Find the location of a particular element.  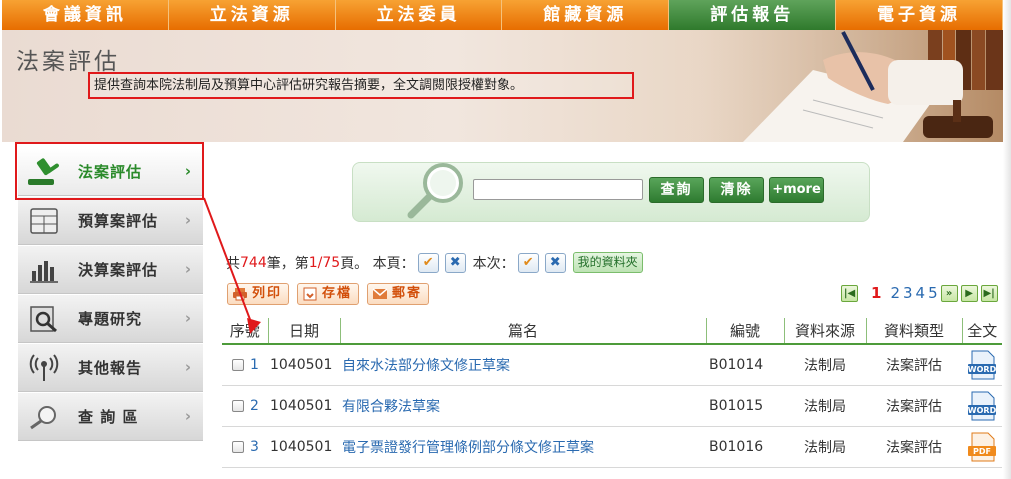

page-current: 1 is located at coordinates (876, 293).